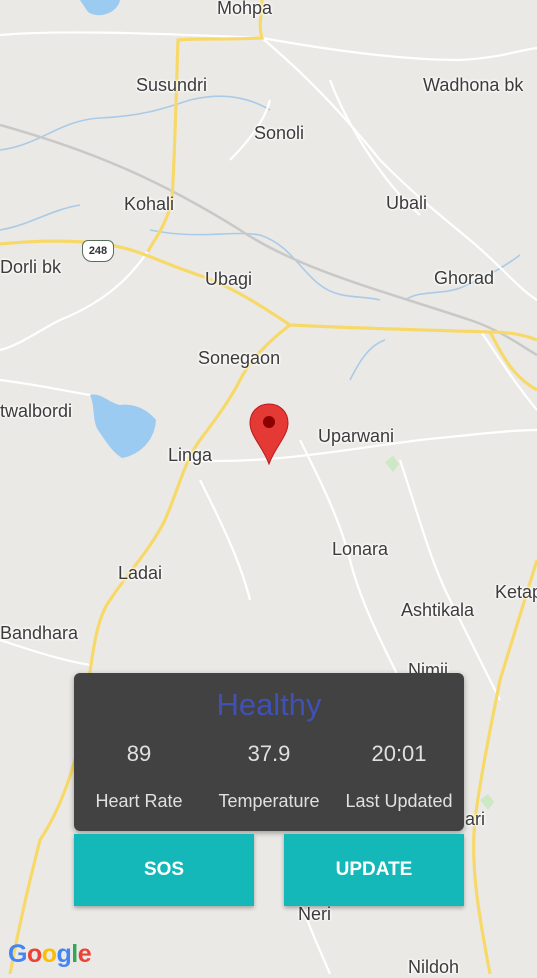 The image size is (537, 978). I want to click on temperature-label: Temperature, so click(269, 801).